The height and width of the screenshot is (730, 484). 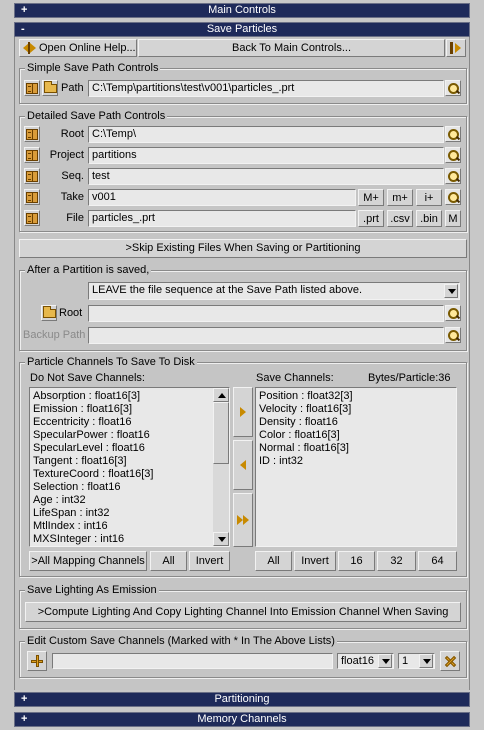 What do you see at coordinates (32, 176) in the screenshot?
I see `seq-book-button` at bounding box center [32, 176].